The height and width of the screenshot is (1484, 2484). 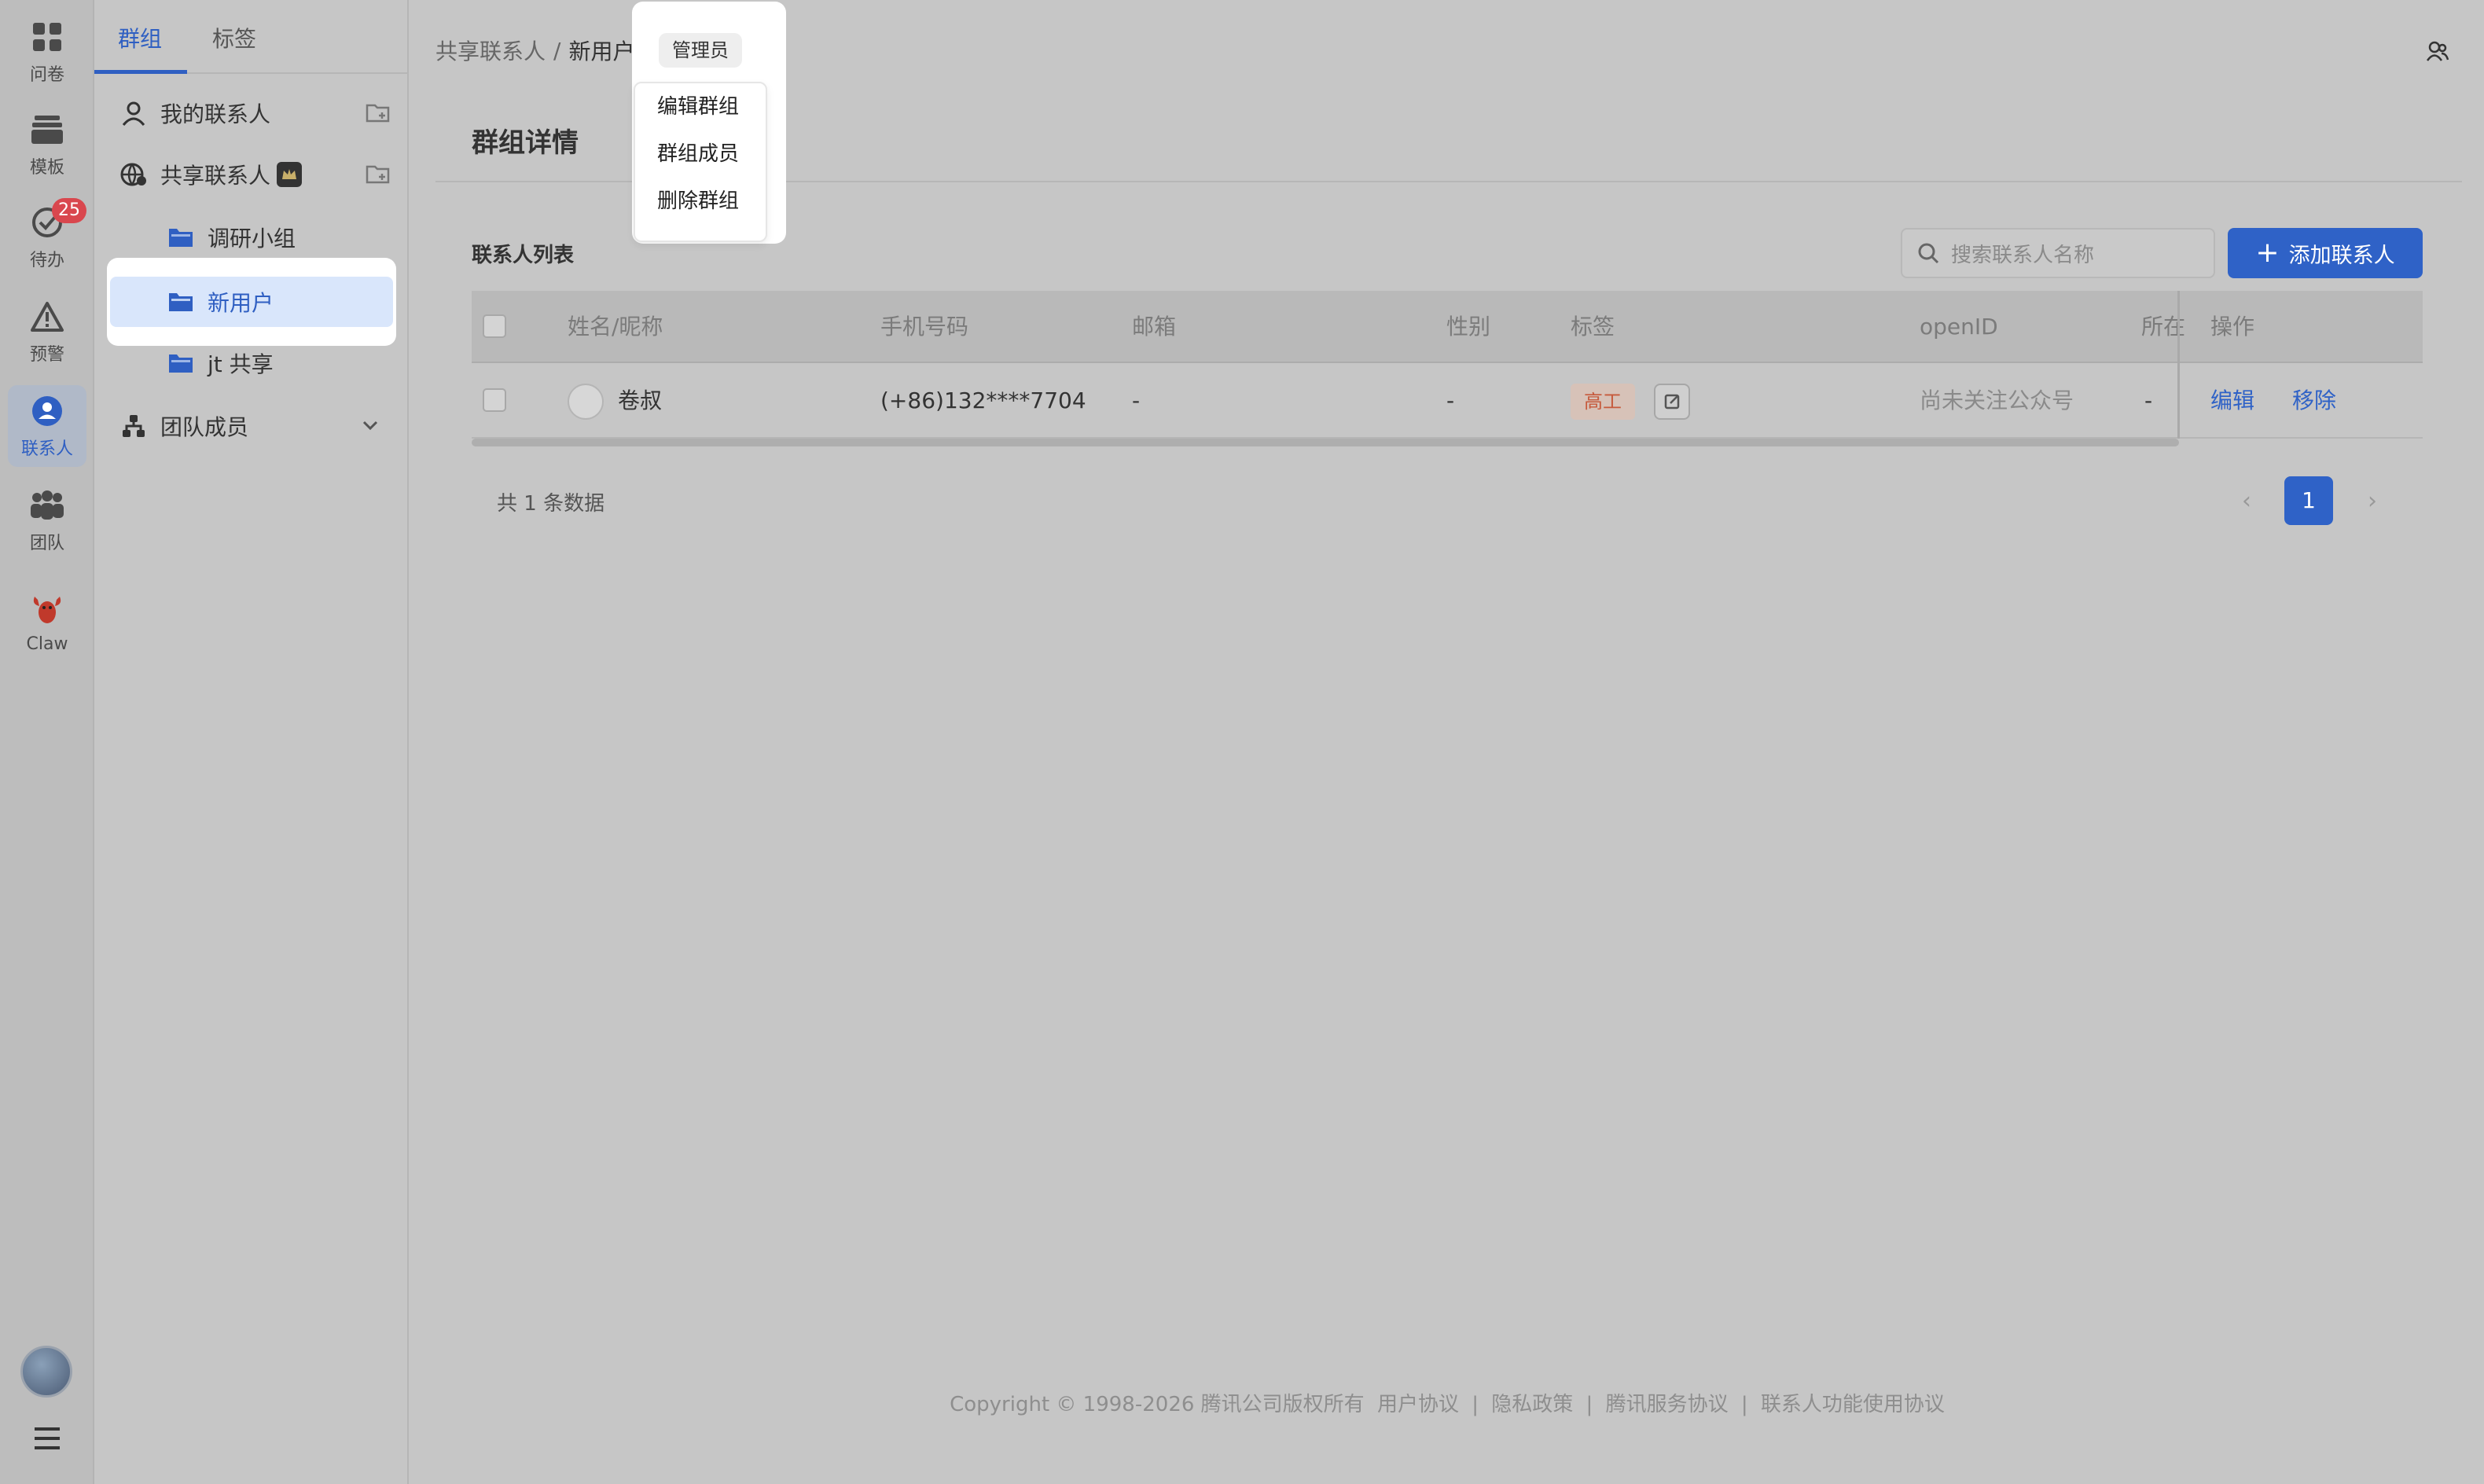 What do you see at coordinates (2341, 256) in the screenshot?
I see `add-contact-label: 添加联系人` at bounding box center [2341, 256].